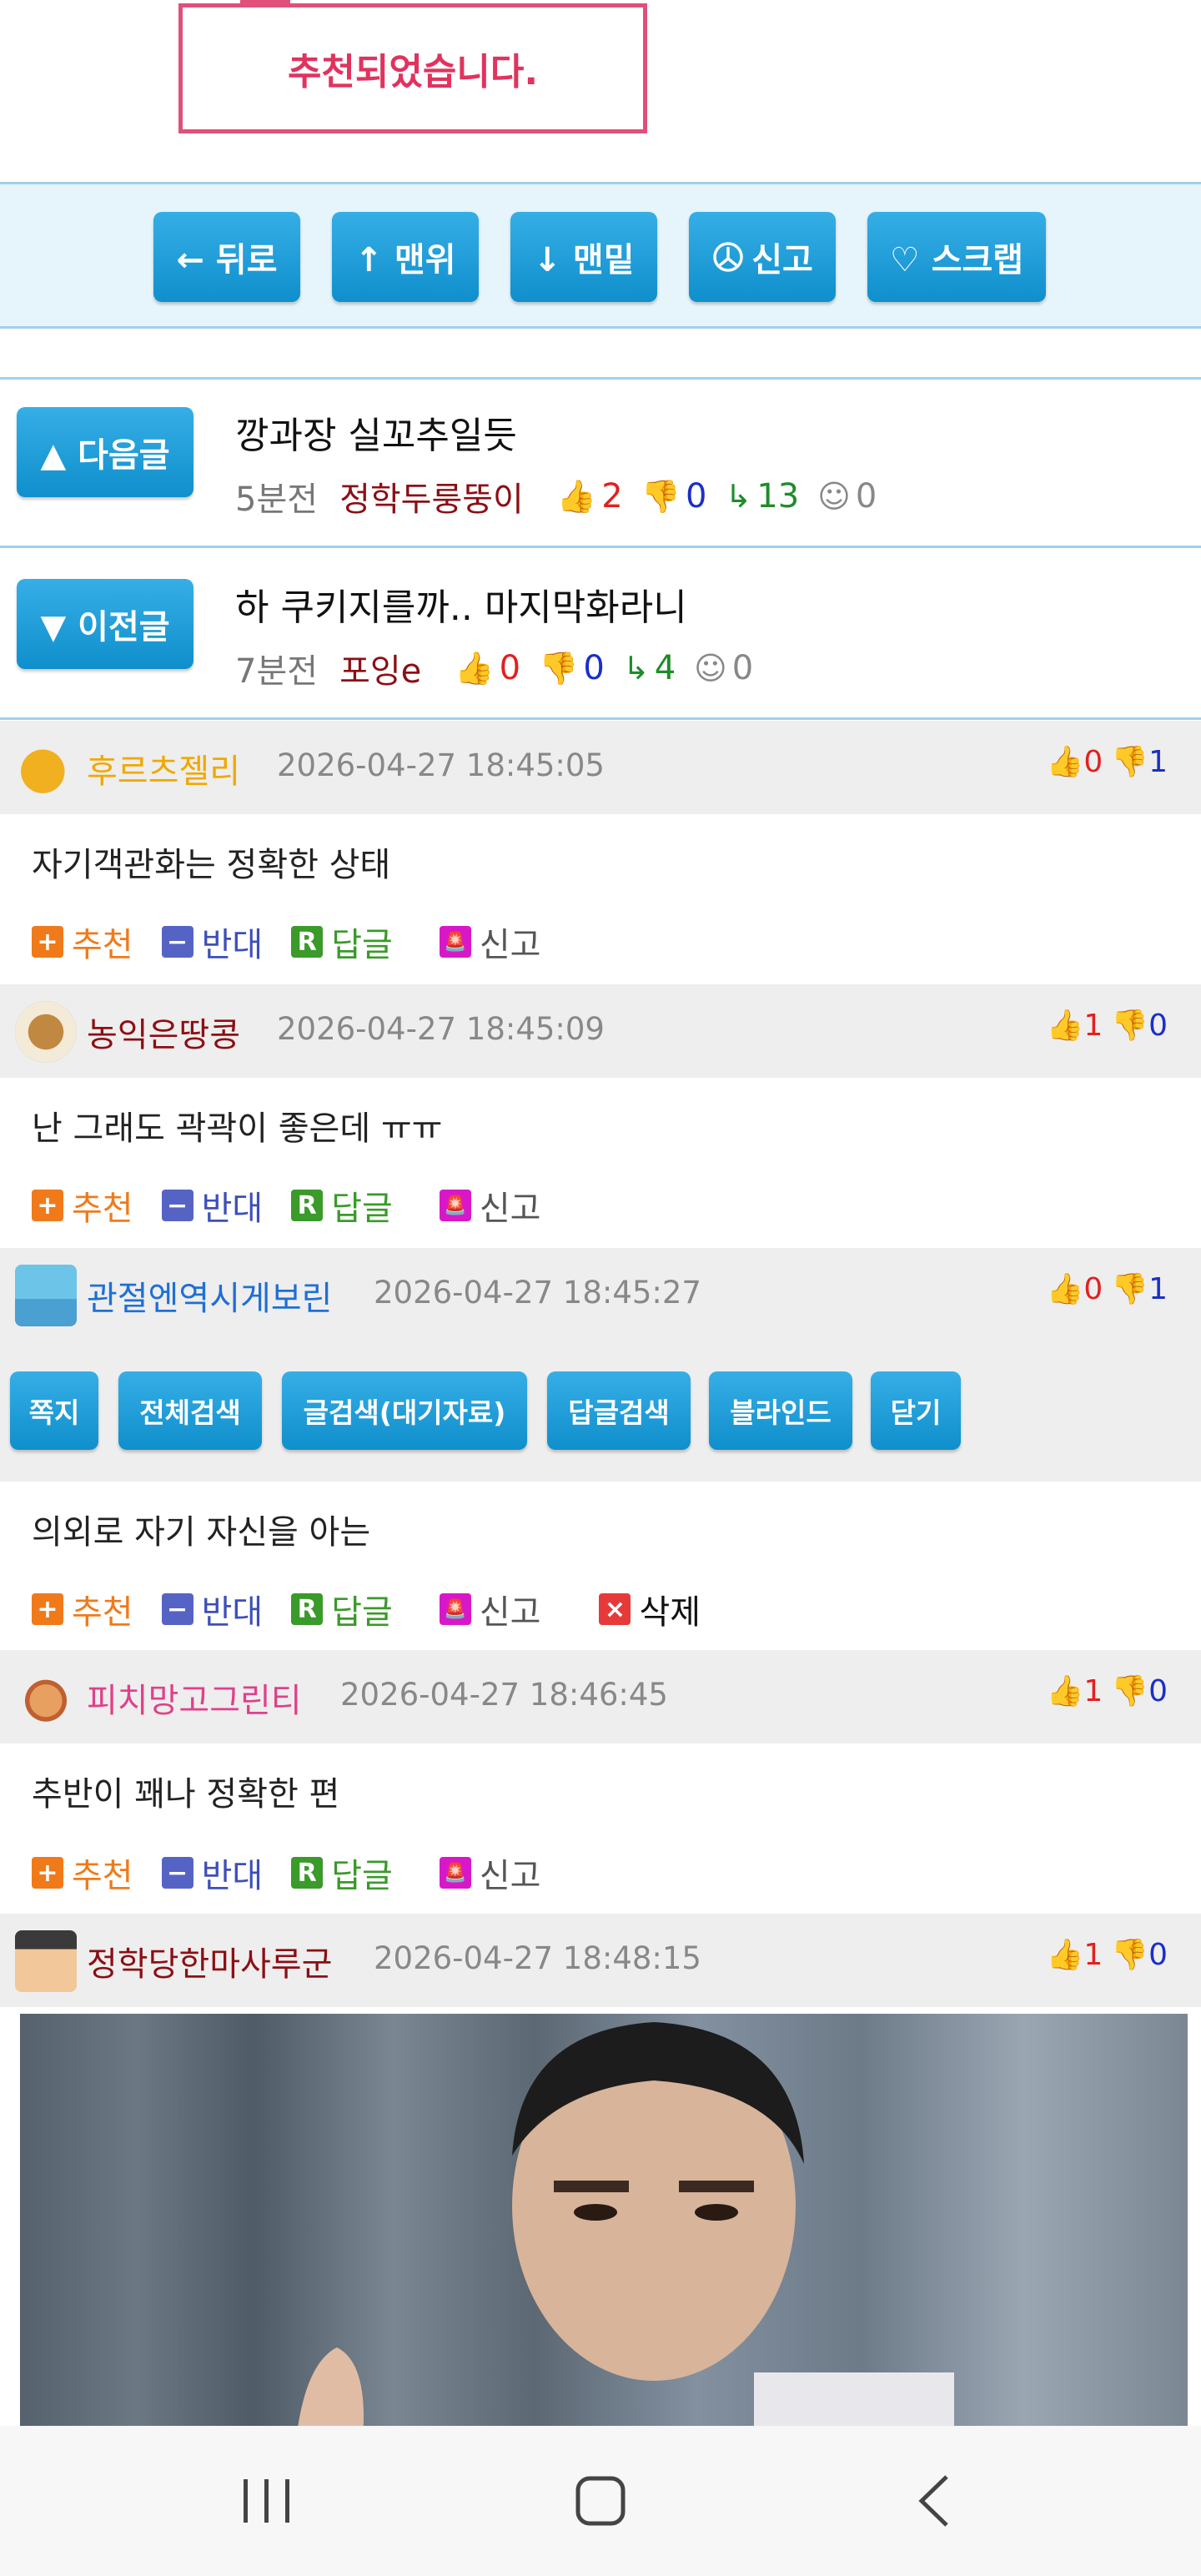 The height and width of the screenshot is (2576, 1201). What do you see at coordinates (1158, 762) in the screenshot?
I see `down-count: 1` at bounding box center [1158, 762].